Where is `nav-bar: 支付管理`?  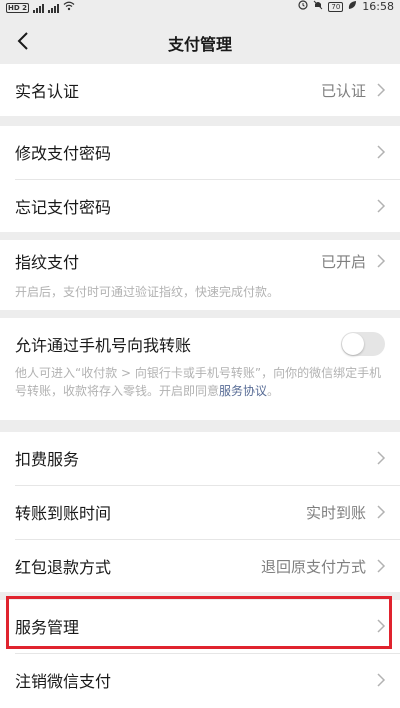
nav-bar: 支付管理 is located at coordinates (200, 42).